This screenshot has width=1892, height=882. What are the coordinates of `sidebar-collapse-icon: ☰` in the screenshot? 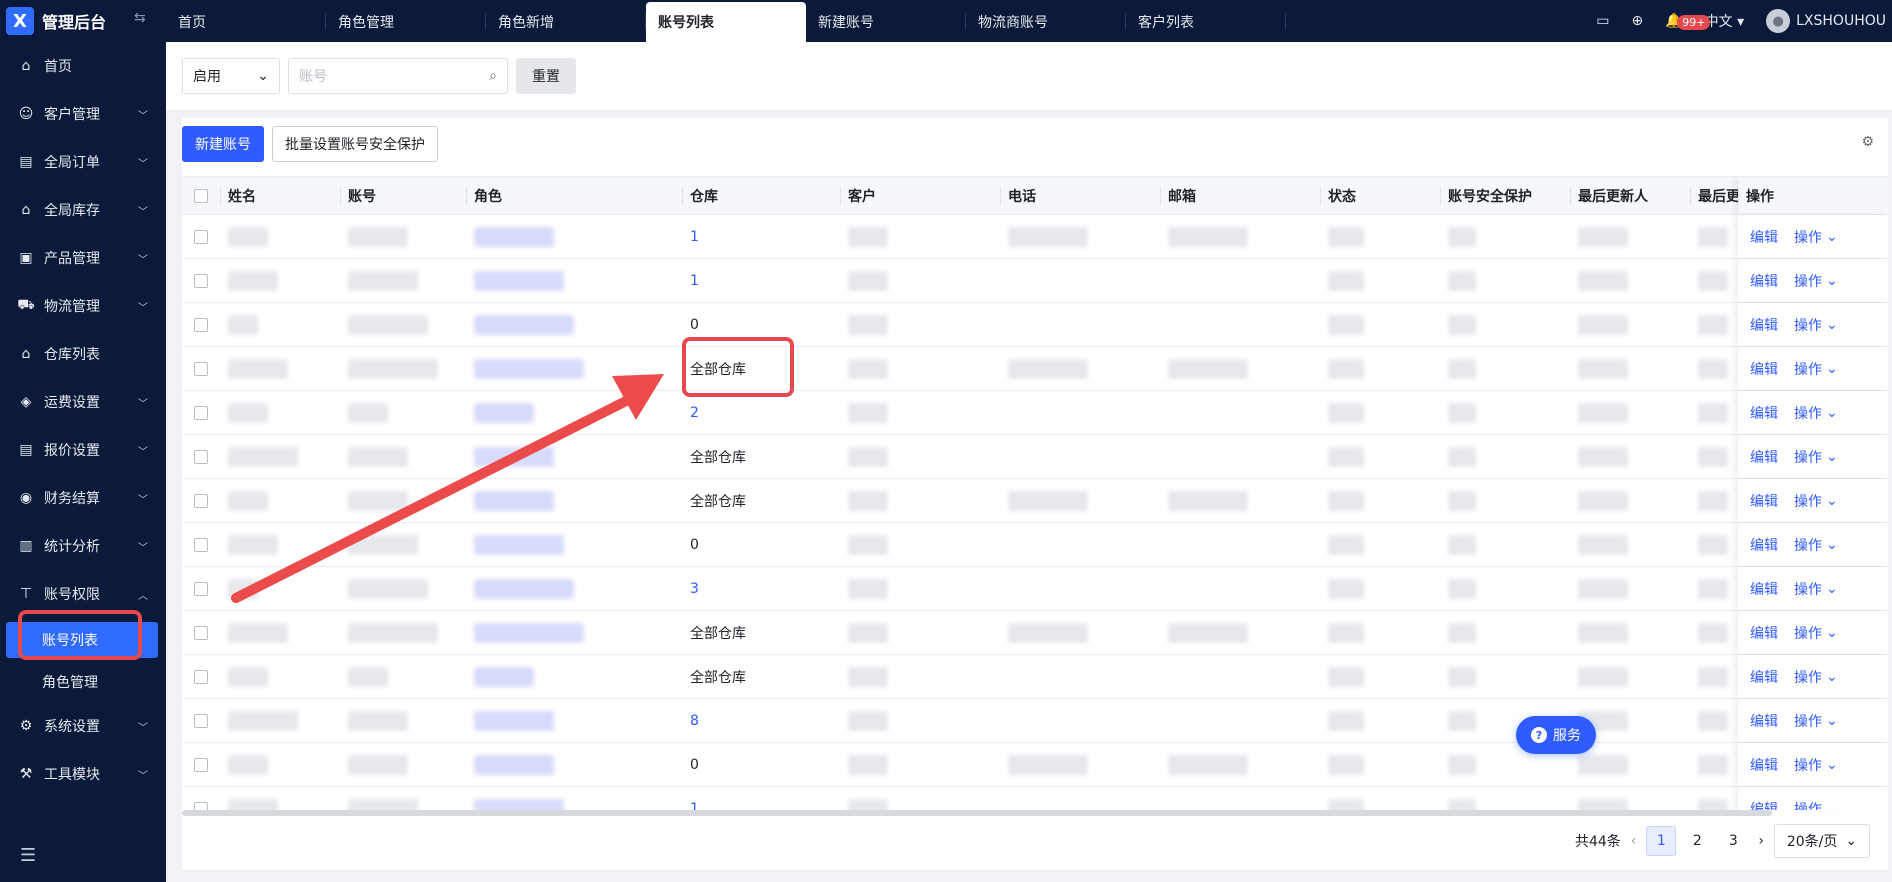 It's located at (28, 855).